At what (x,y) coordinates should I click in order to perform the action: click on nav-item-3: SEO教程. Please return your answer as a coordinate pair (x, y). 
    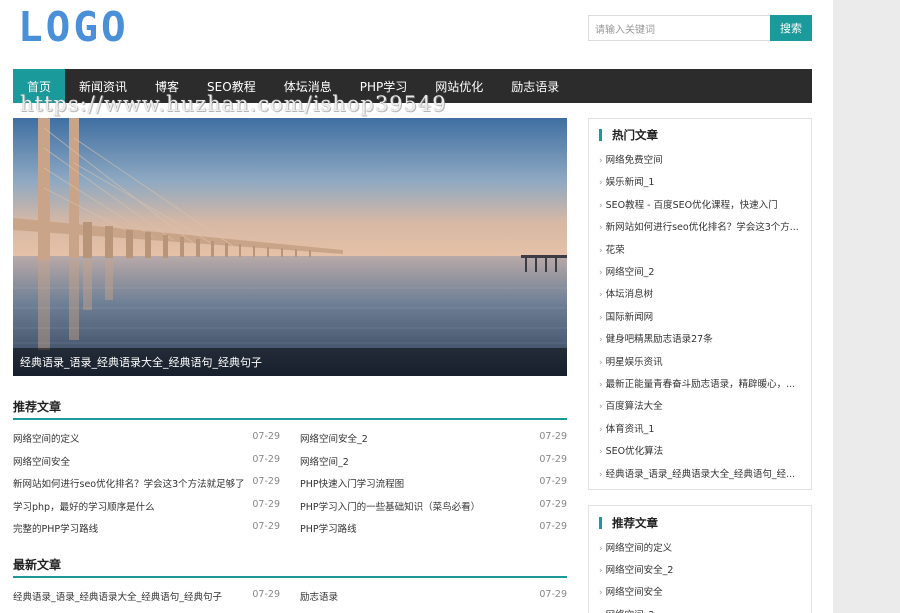
    Looking at the image, I should click on (231, 86).